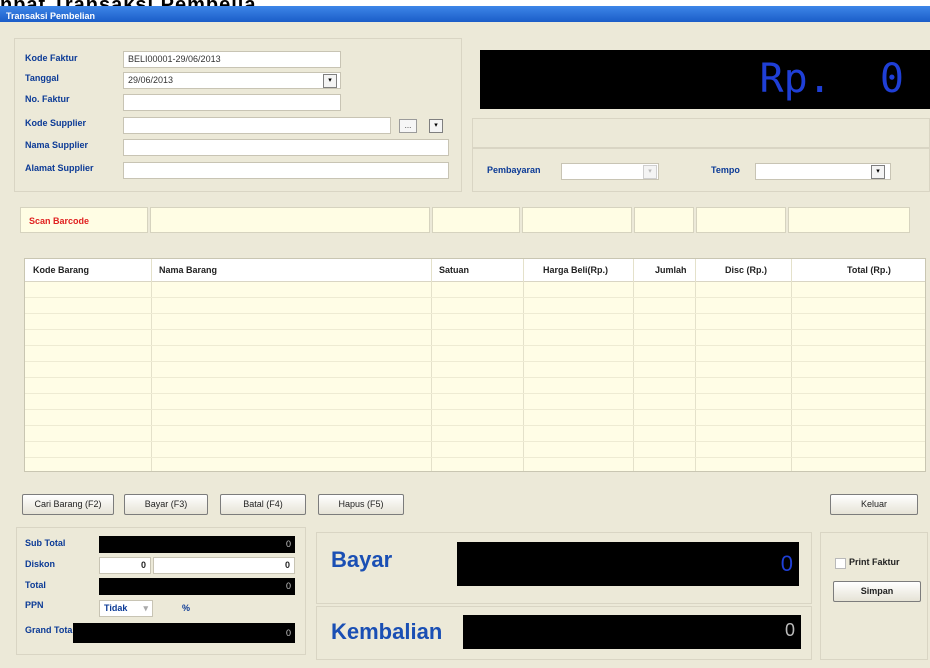  Describe the element at coordinates (232, 102) in the screenshot. I see `no-faktur-field` at that location.